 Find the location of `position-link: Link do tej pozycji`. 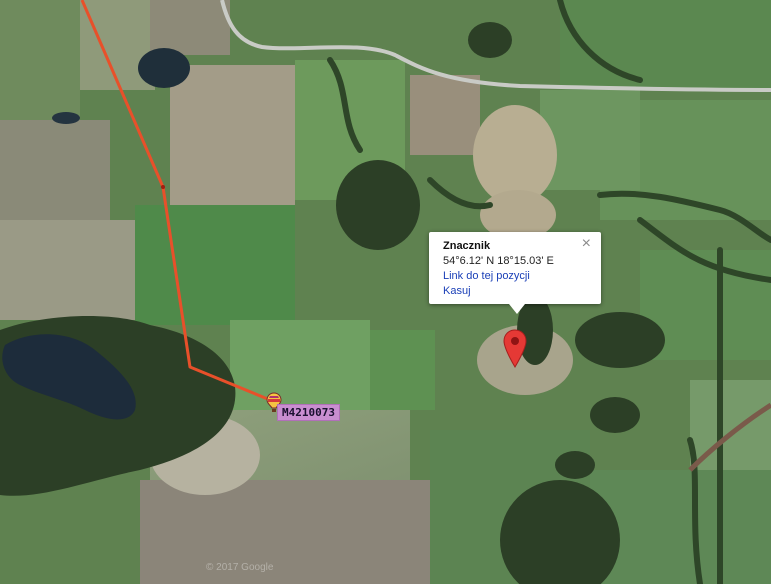

position-link: Link do tej pozycji is located at coordinates (517, 276).